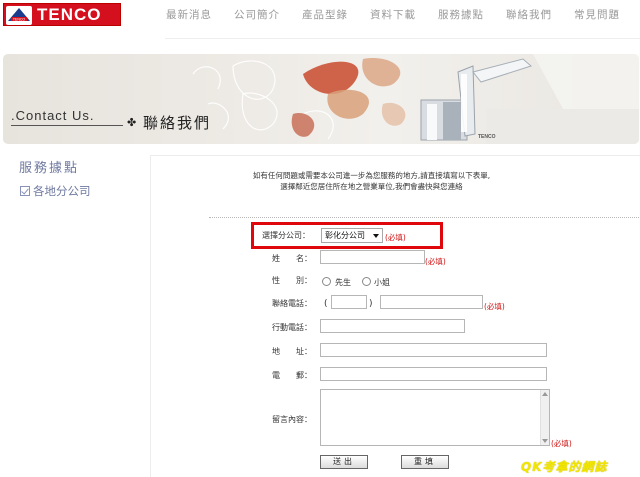 The width and height of the screenshot is (640, 477). What do you see at coordinates (25, 191) in the screenshot?
I see `checkbox-icon` at bounding box center [25, 191].